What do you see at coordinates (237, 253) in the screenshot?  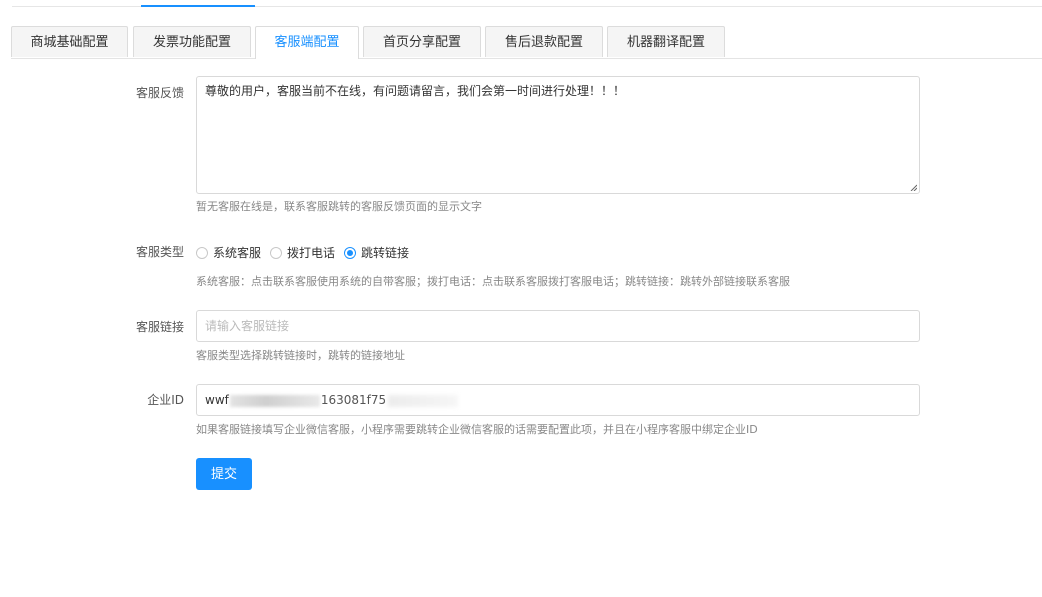 I see `radio-system-service-label: 系统客服` at bounding box center [237, 253].